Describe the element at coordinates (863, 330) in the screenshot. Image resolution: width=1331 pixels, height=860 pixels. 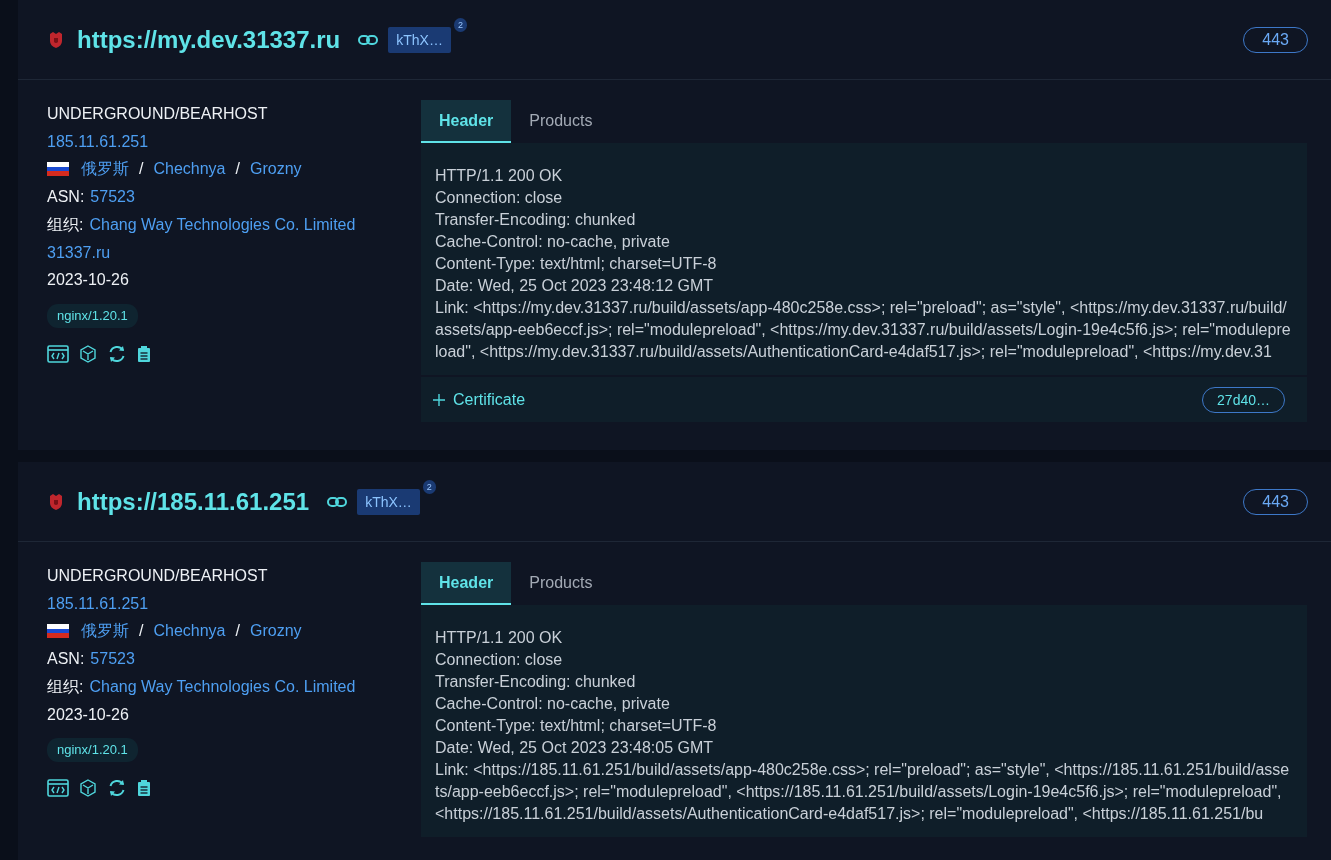
I see `header-line: Link: <https://my.dev.31337.ru/build/assets/app-480c258e.css>; rel="preload"; as="style", <https://my.dev.31337.ru/build/assets/app-eeb6eccf.js>; rel="modulepreload", <https://my.dev.31337.ru/build/assets/Login-19e4c5f6.js>; rel="modulepreload", <https://my.dev.31337.ru/build/assets/AuthenticationCard-e4daf517.js>; rel="modulepreload", <https://my.dev.31` at that location.